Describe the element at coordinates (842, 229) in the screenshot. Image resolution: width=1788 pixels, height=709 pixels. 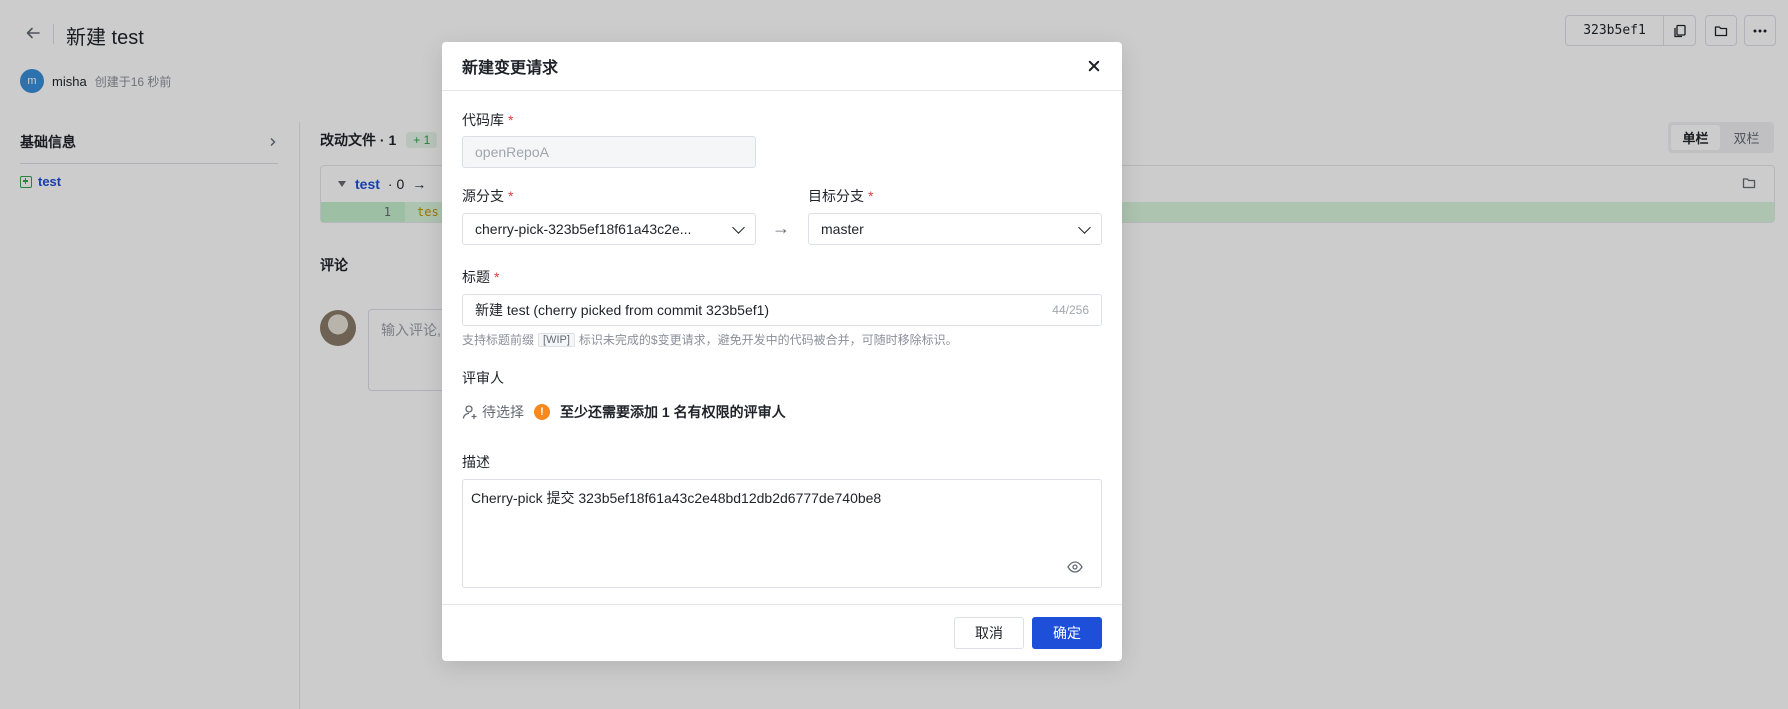
I see `target-branch-value: master` at that location.